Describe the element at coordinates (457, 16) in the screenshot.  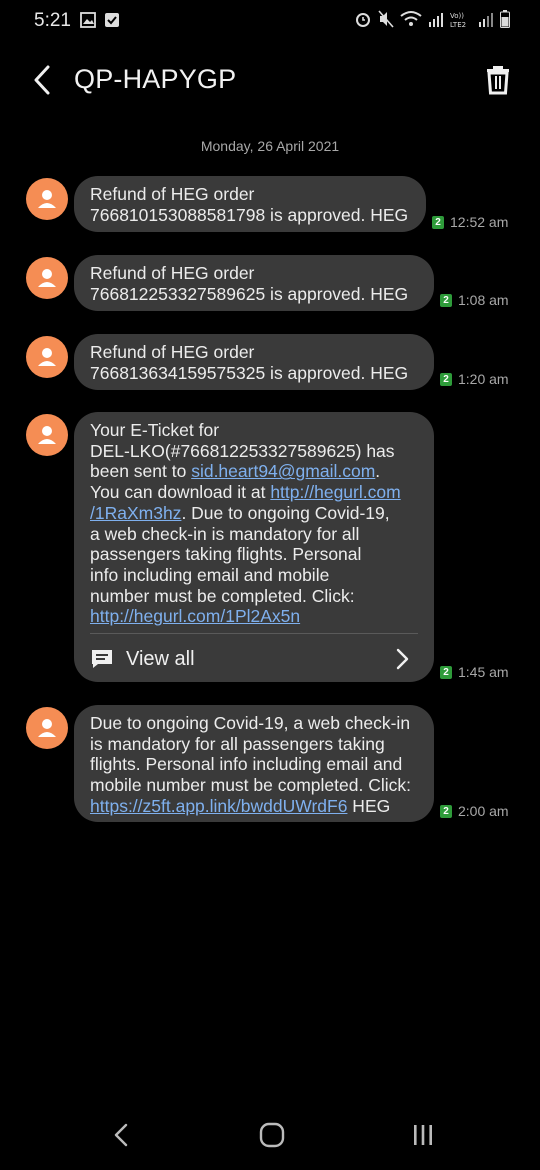
I see `svg-text: Vo))` at that location.